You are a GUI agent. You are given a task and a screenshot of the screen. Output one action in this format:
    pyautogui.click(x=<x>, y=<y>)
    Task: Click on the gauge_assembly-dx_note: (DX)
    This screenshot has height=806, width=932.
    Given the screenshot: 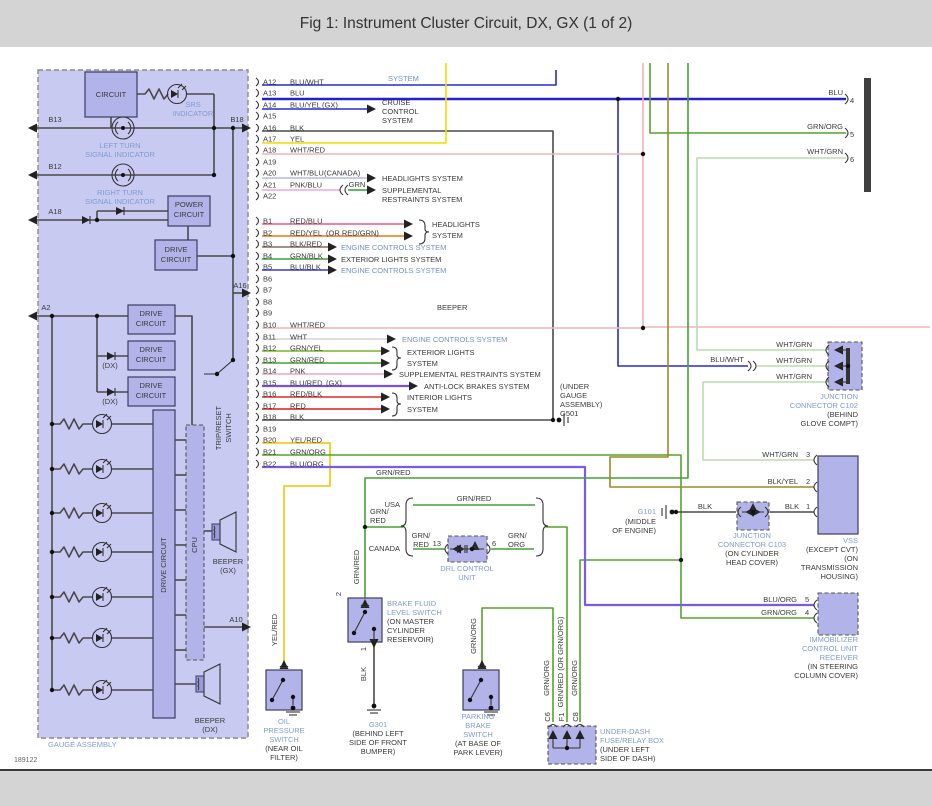 What is the action you would take?
    pyautogui.click(x=110, y=365)
    